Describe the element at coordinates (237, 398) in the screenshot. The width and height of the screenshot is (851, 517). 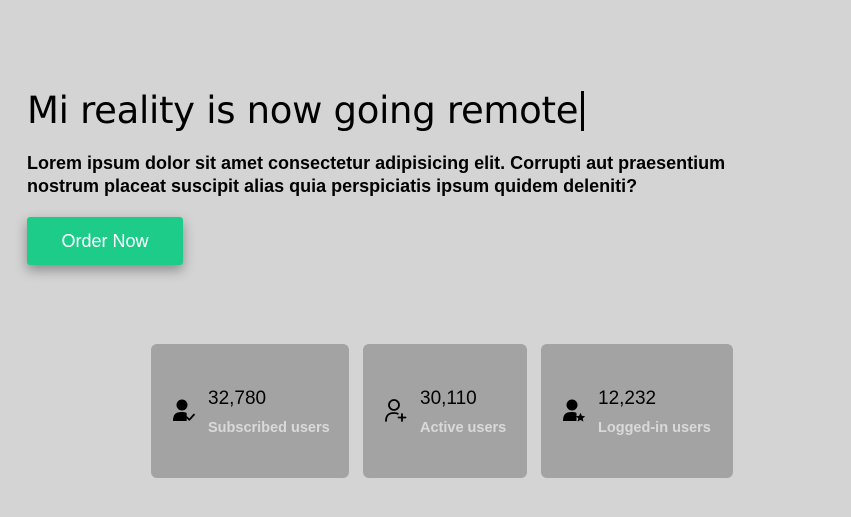
I see `stat-value: 32,780` at that location.